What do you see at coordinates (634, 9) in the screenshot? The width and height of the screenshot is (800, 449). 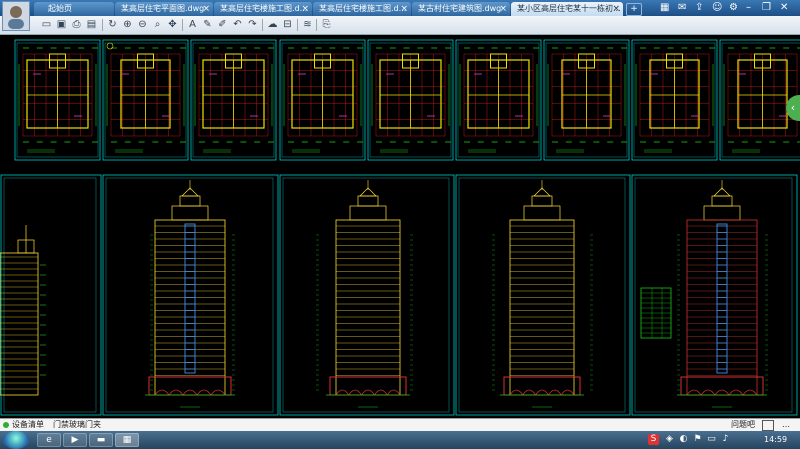 I see `new-tab-button: +` at bounding box center [634, 9].